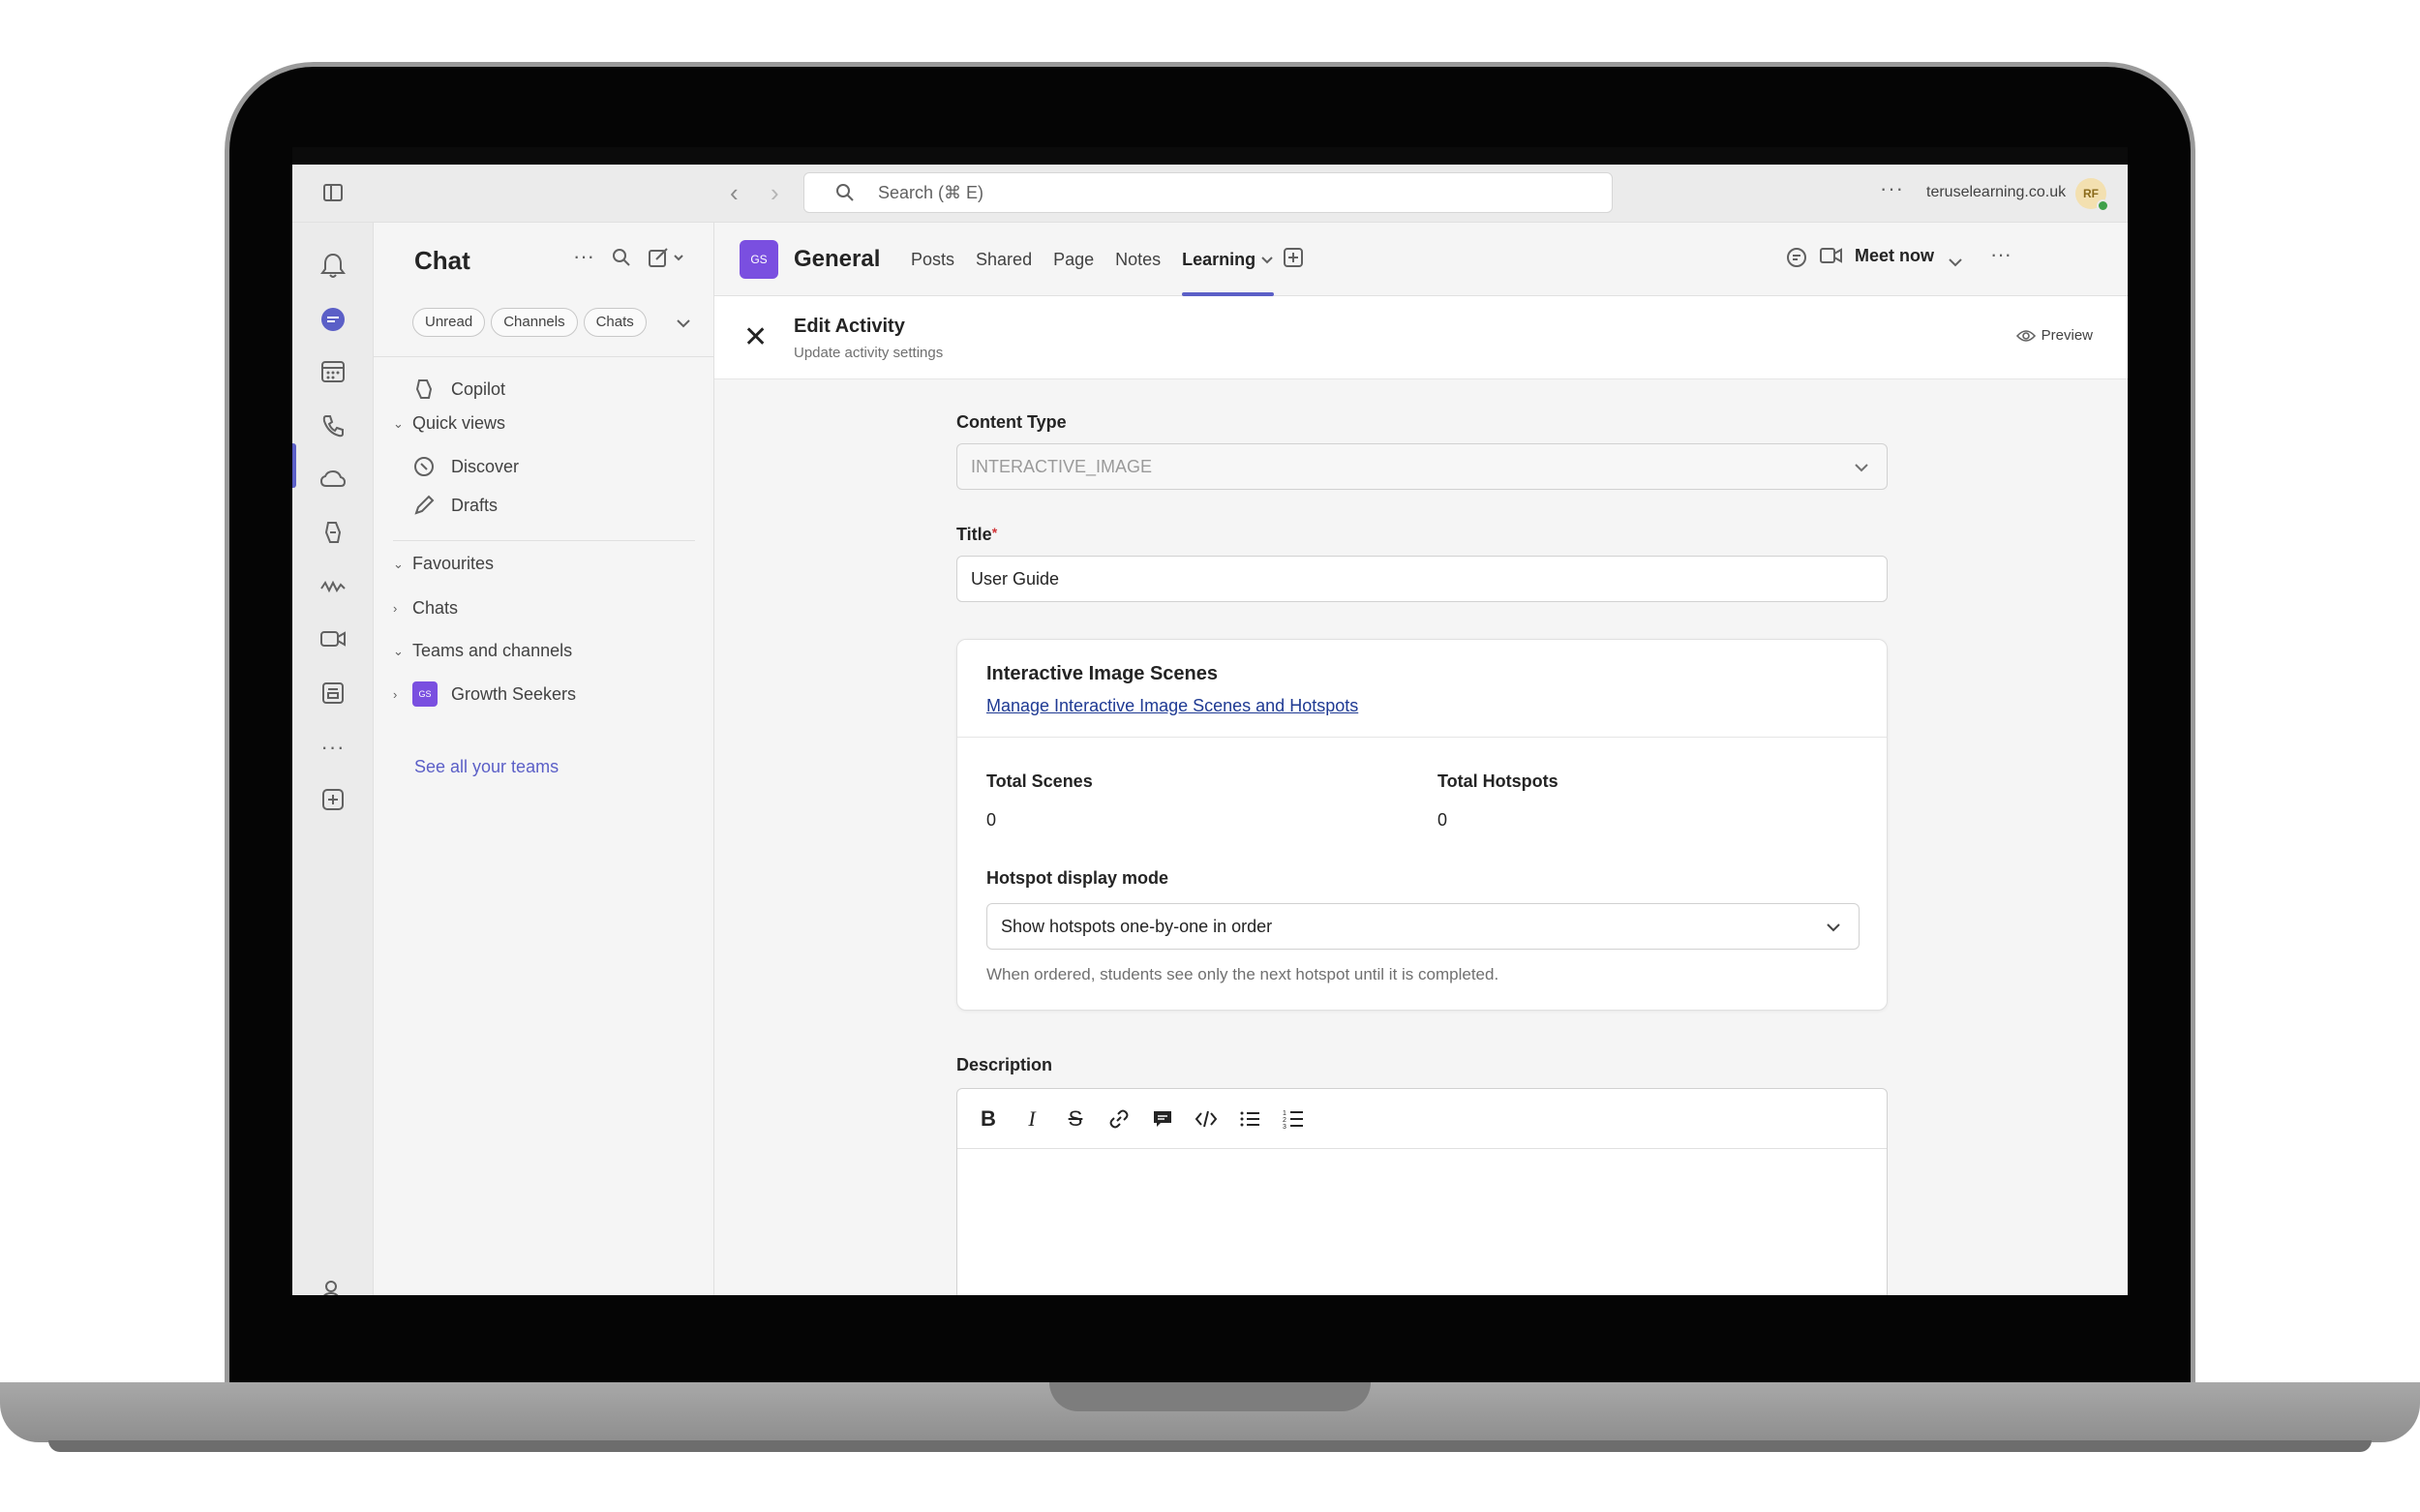  What do you see at coordinates (514, 693) in the screenshot?
I see `team-name: Growth Seekers` at bounding box center [514, 693].